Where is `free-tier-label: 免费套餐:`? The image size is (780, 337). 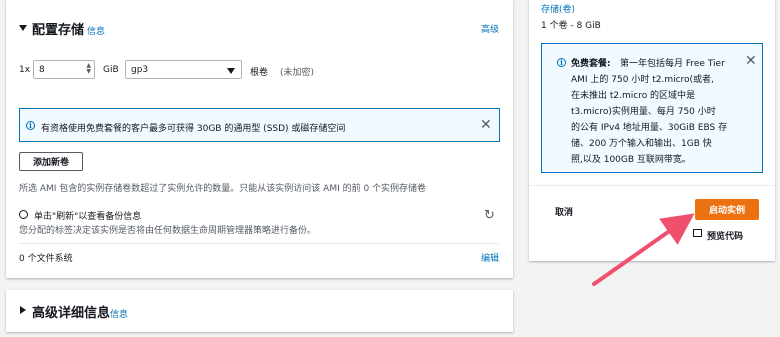
free-tier-label: 免费套餐: is located at coordinates (591, 64).